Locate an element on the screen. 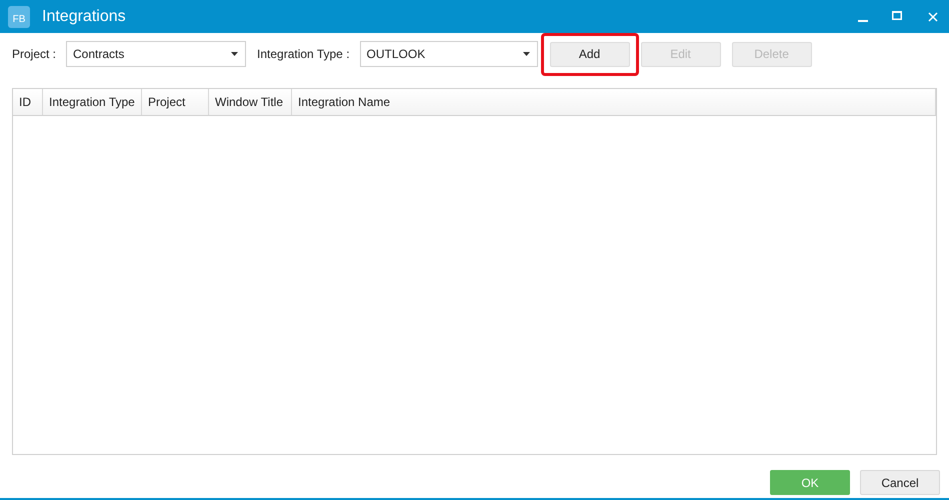 This screenshot has width=949, height=500. field-label: Integration Type : is located at coordinates (303, 54).